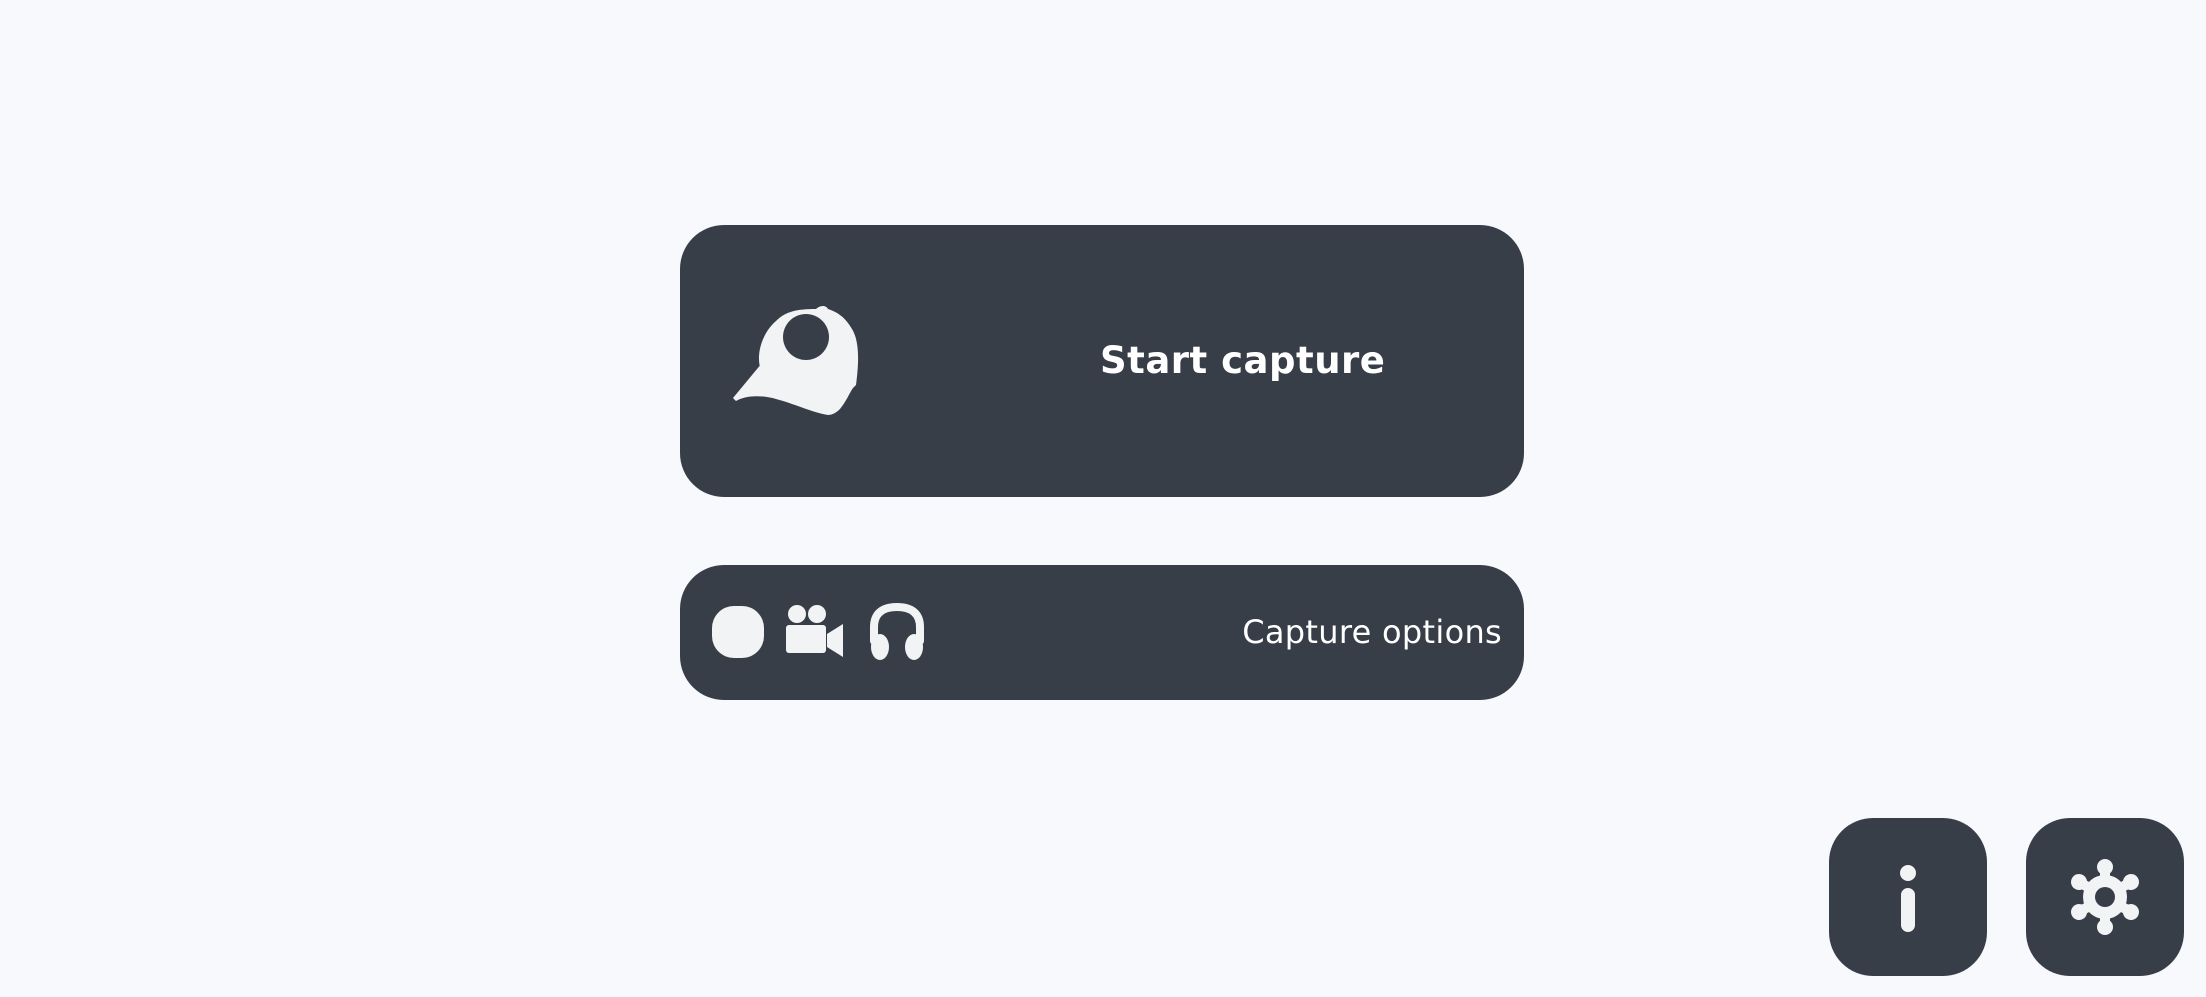 The image size is (2206, 997). I want to click on info-button, so click(1908, 897).